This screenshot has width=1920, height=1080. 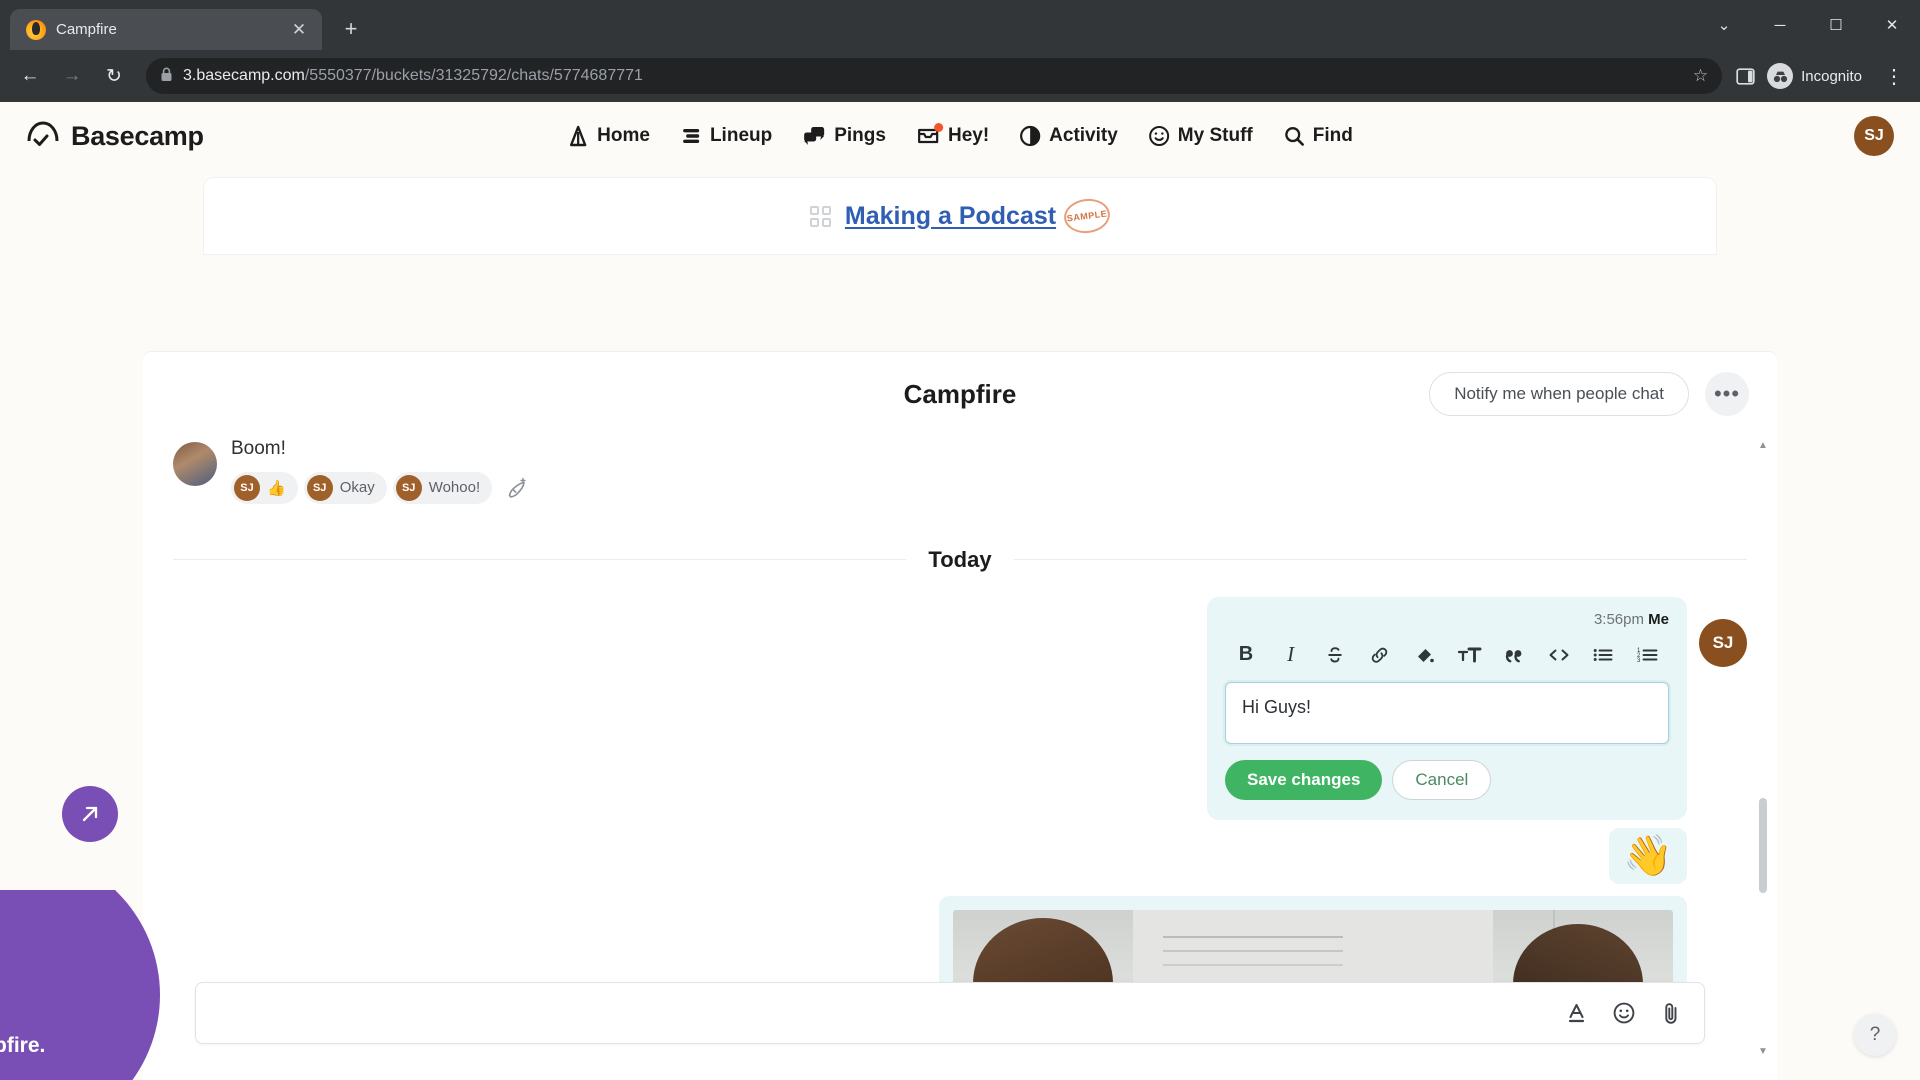 What do you see at coordinates (90, 814) in the screenshot?
I see `promo-expand-button` at bounding box center [90, 814].